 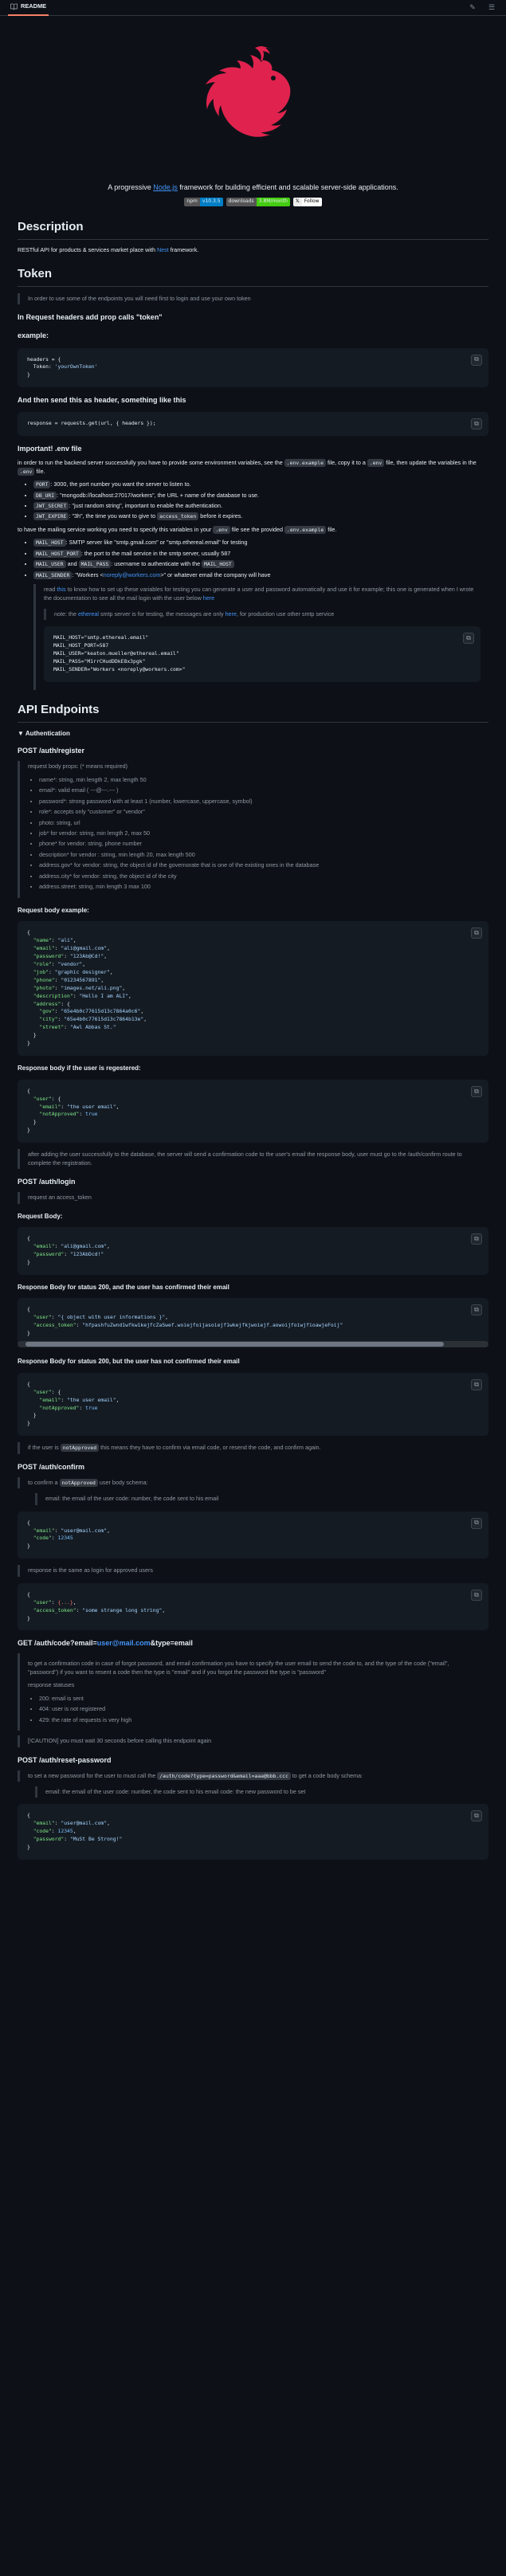 What do you see at coordinates (491, 8) in the screenshot?
I see `list-icon: ☰` at bounding box center [491, 8].